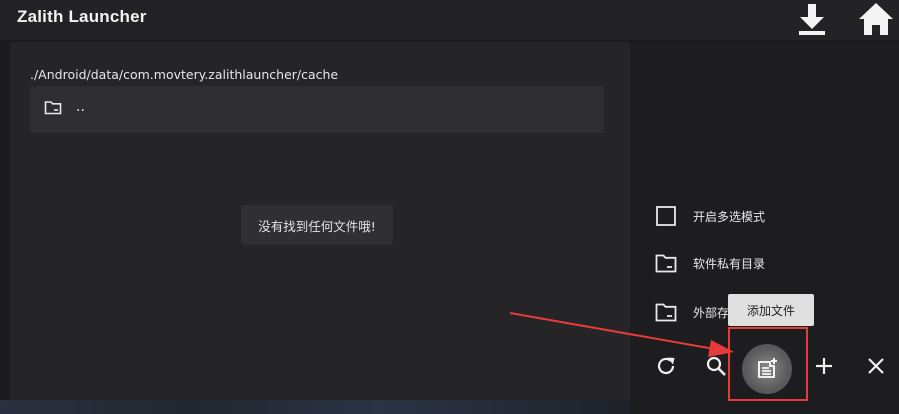 This screenshot has height=414, width=899. Describe the element at coordinates (711, 312) in the screenshot. I see `external-directory-label: 外部存` at that location.